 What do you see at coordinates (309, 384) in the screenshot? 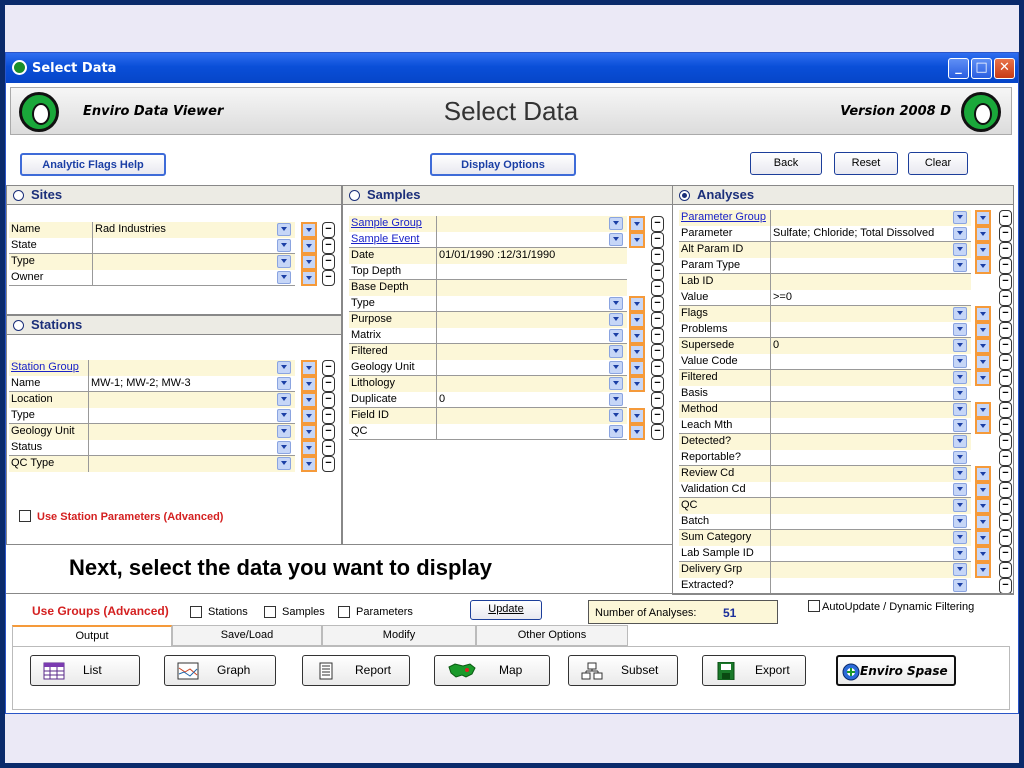
I see `stations-select-name-icon` at bounding box center [309, 384].